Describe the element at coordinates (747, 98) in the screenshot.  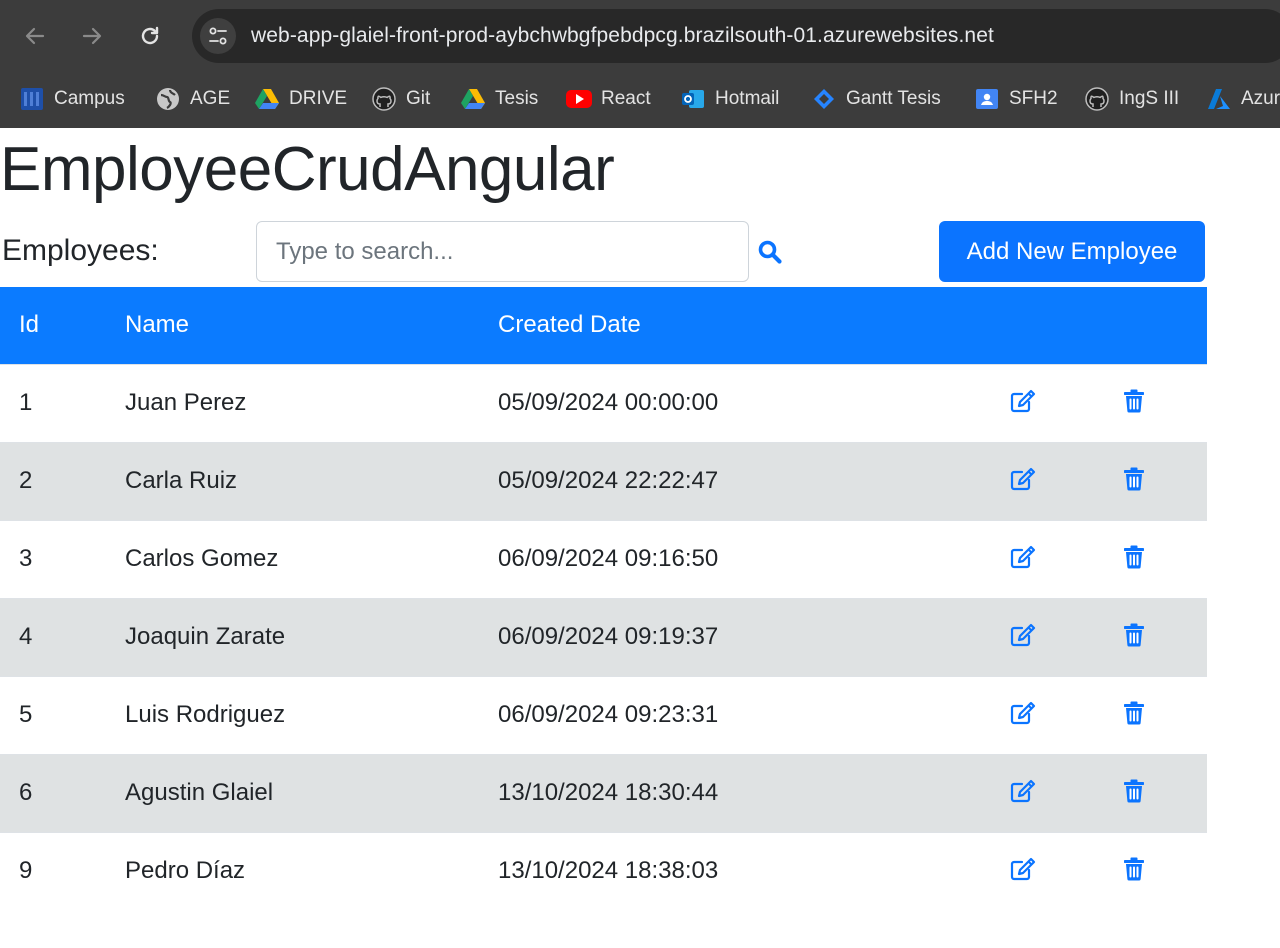
I see `bookmark-label: Hotmail` at that location.